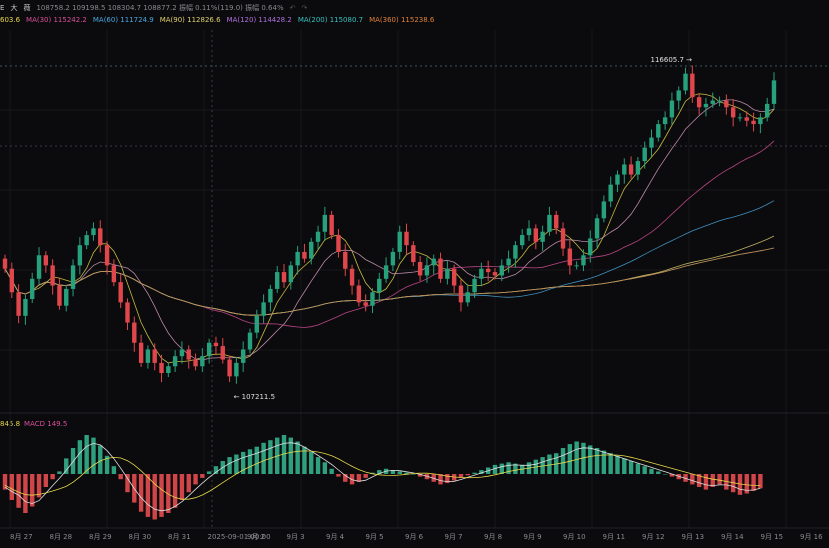 Image resolution: width=829 pixels, height=548 pixels. I want to click on x-tick-label: 8月 28, so click(61, 537).